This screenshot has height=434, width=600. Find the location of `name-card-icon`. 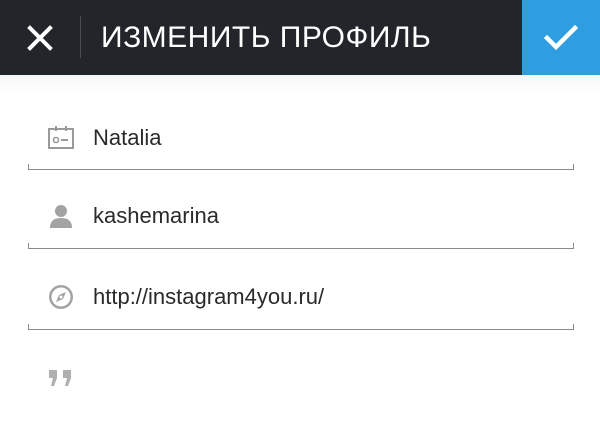

name-card-icon is located at coordinates (61, 138).